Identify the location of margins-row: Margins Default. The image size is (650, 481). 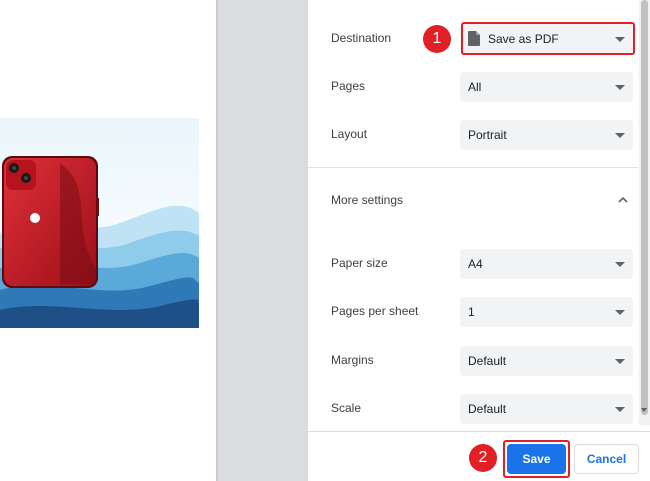
(473, 361).